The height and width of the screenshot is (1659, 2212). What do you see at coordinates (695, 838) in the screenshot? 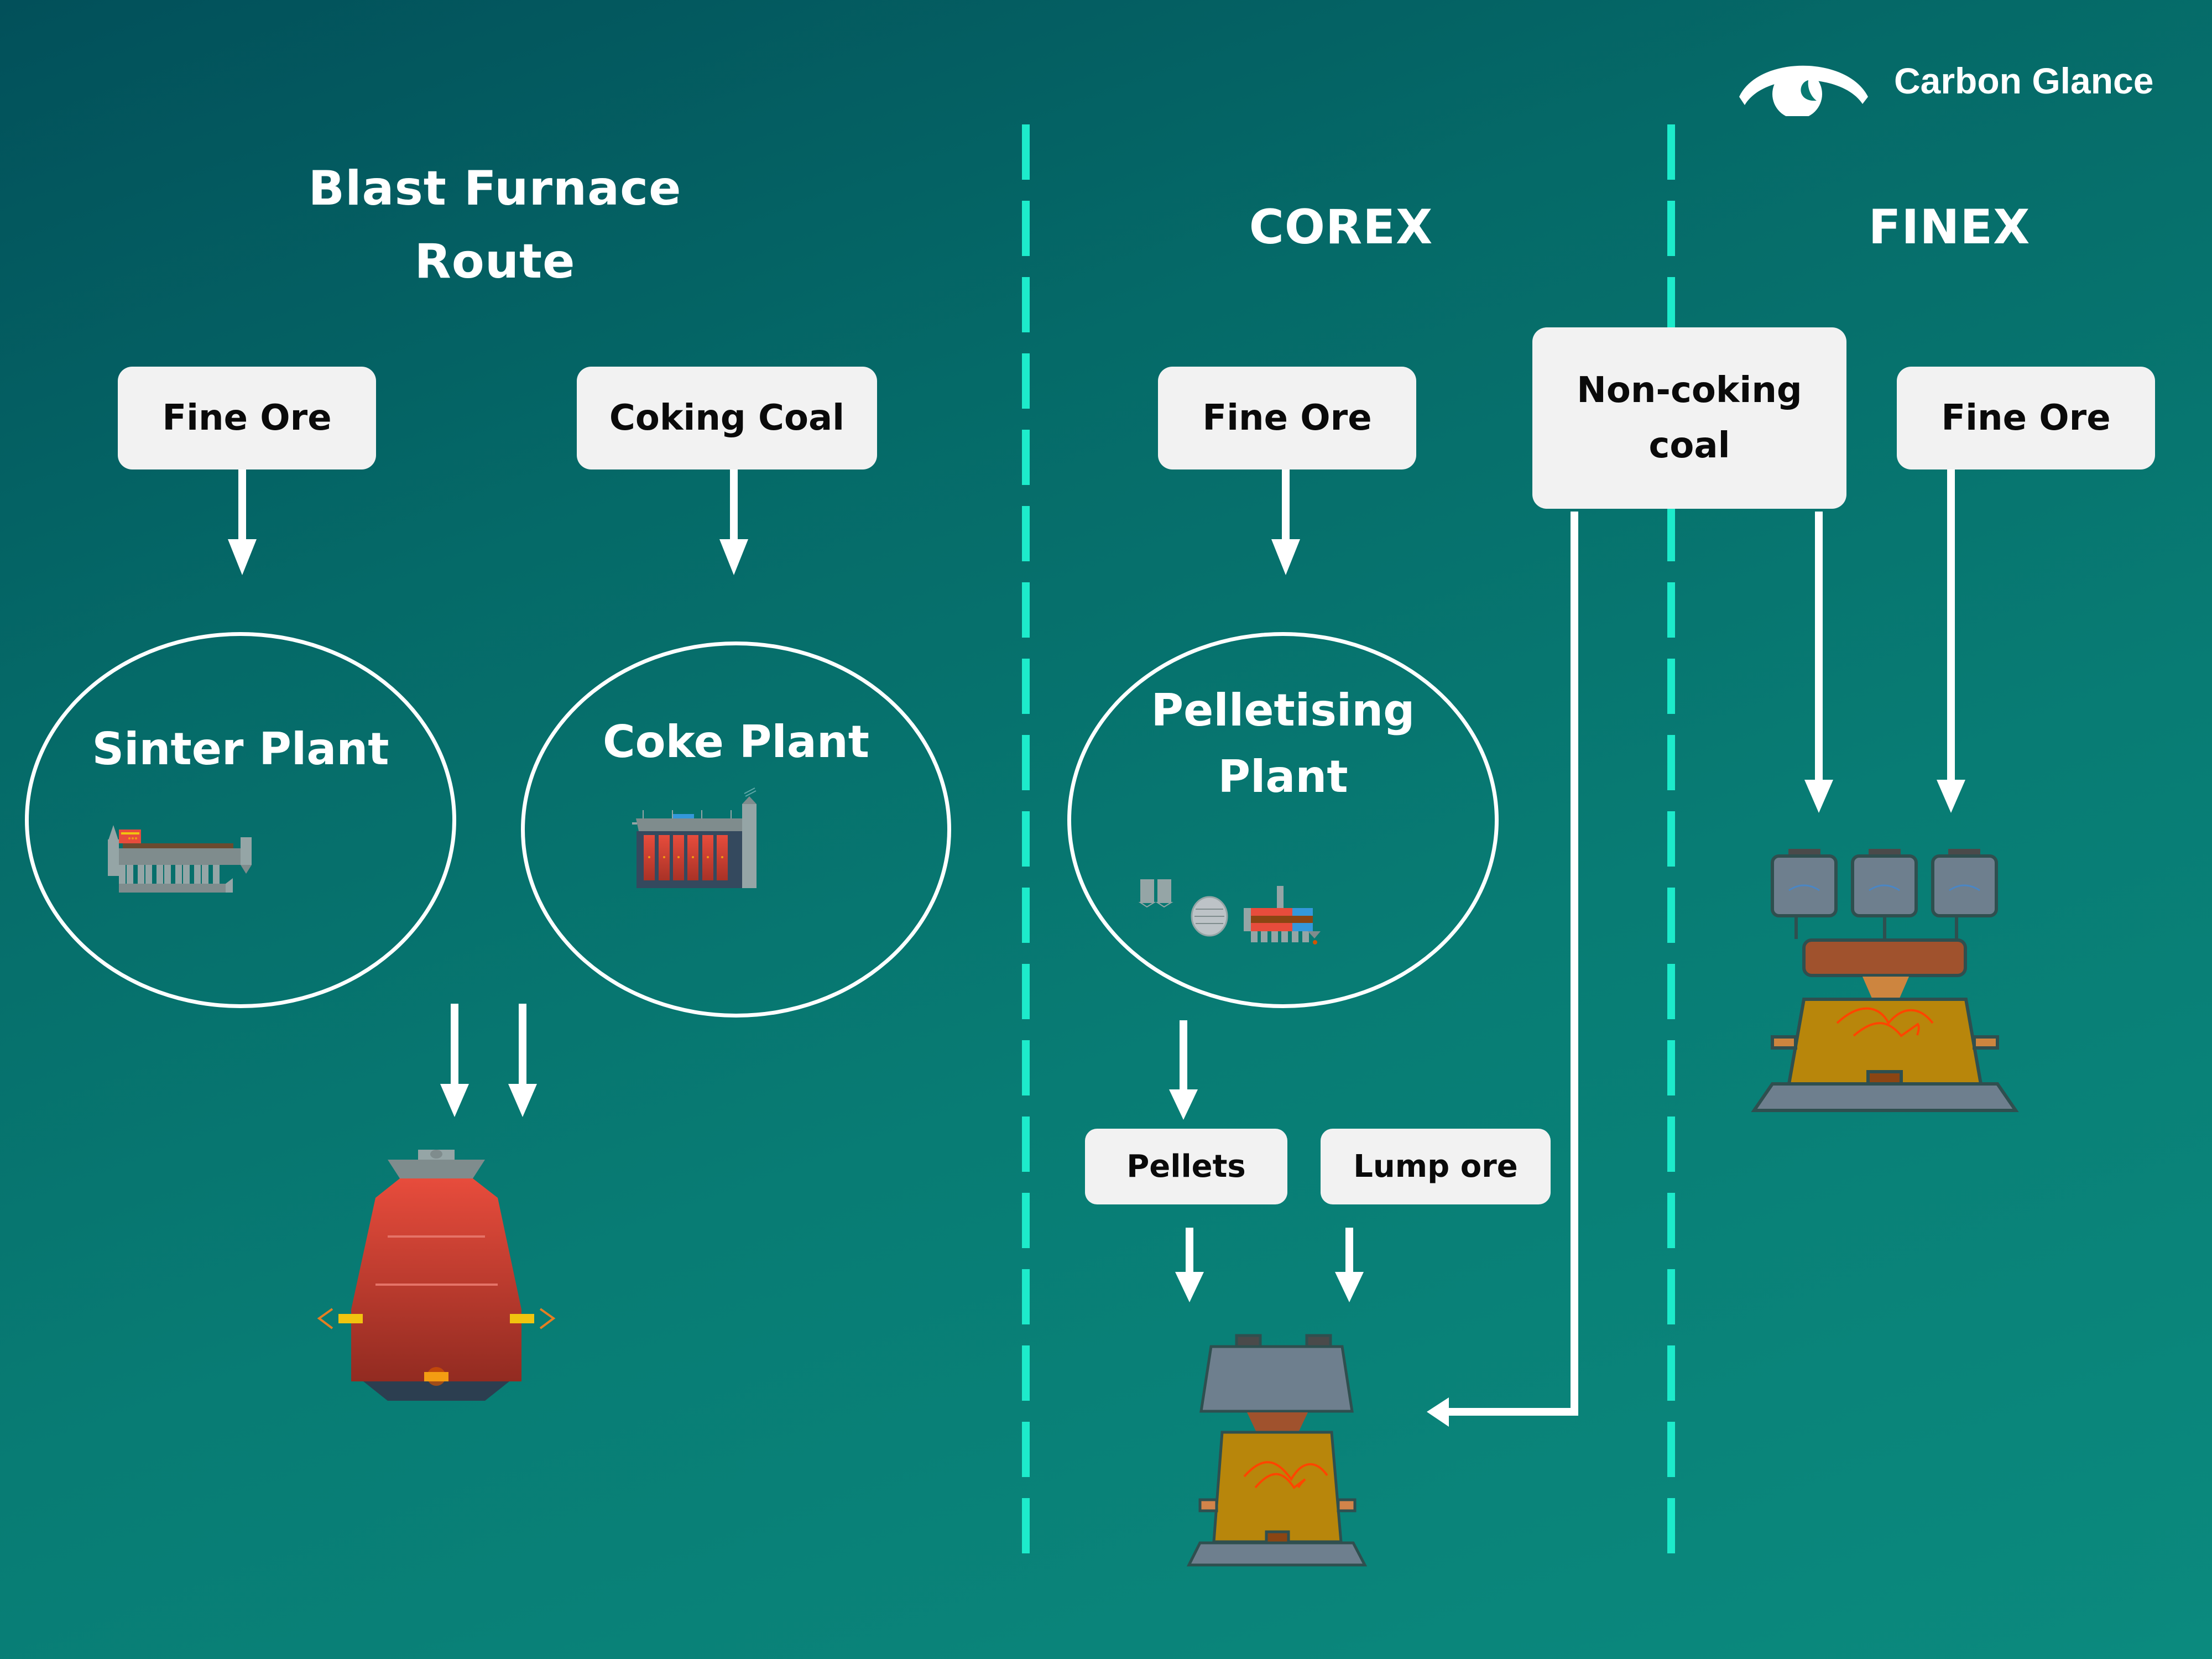
I see `coke-plant-icon` at bounding box center [695, 838].